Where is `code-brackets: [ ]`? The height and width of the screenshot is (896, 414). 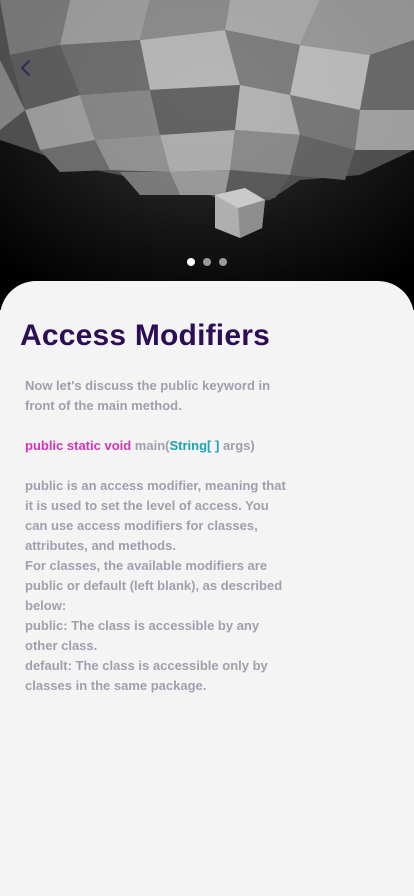
code-brackets: [ ] is located at coordinates (213, 445).